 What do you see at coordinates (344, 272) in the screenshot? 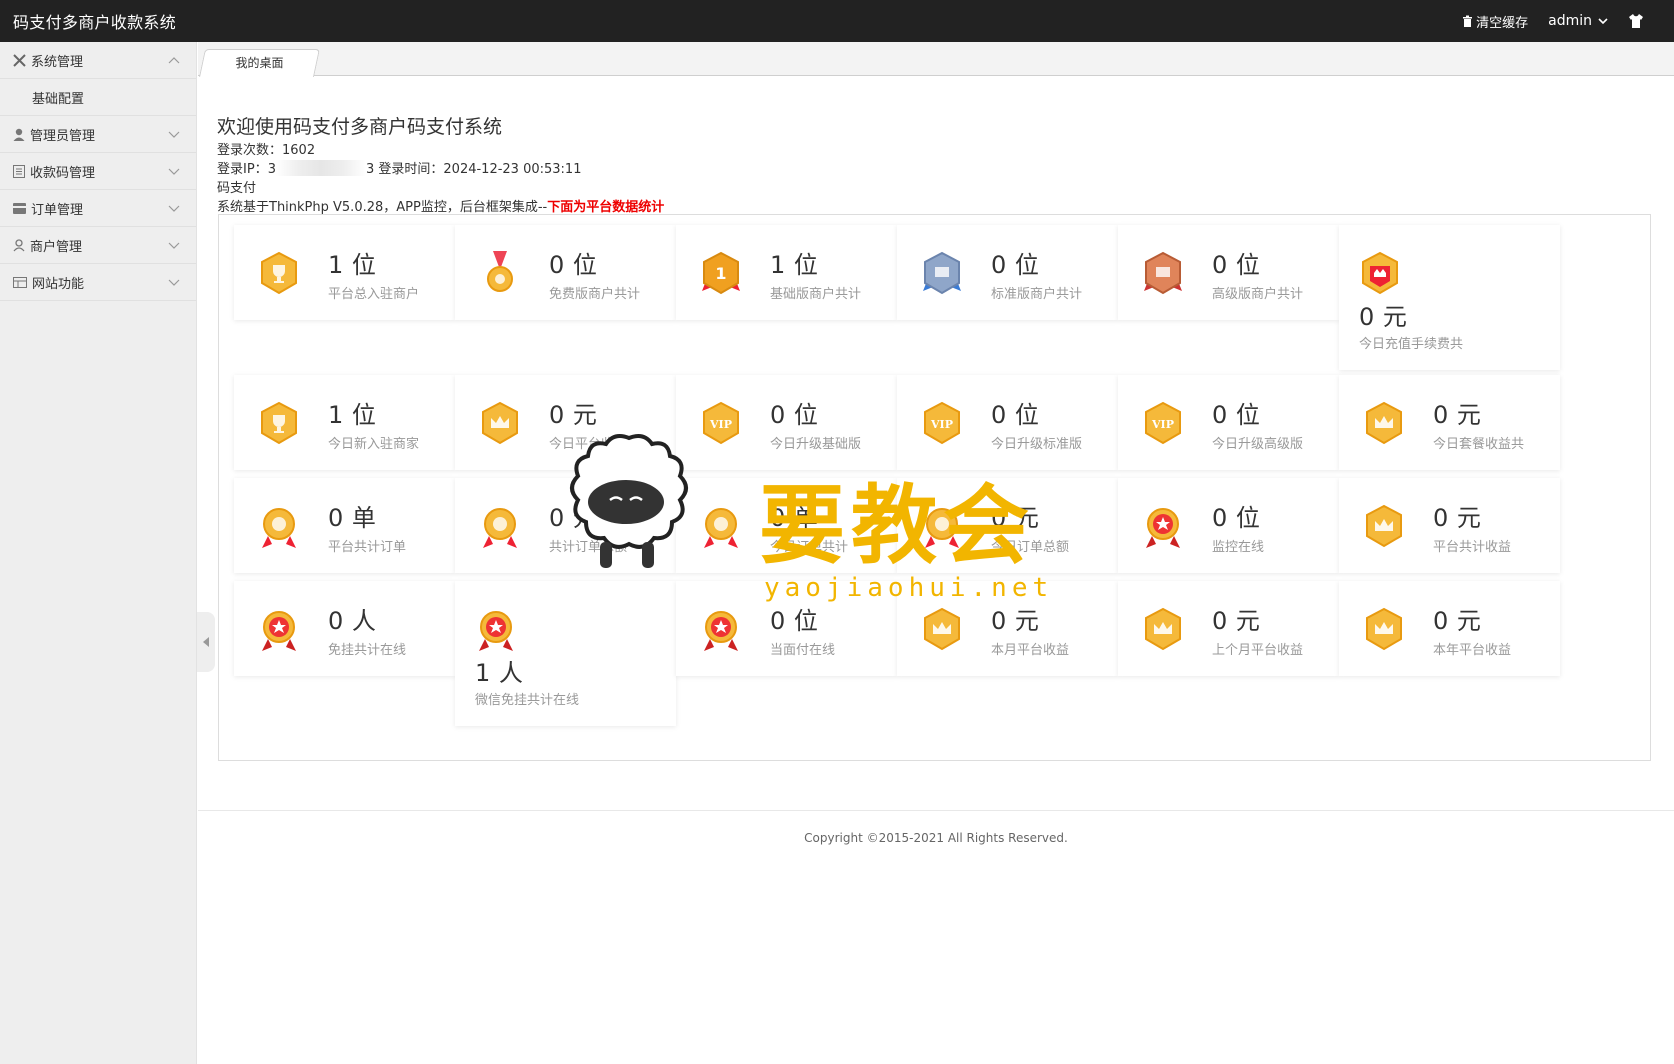
I see `stat-card: 1 位平台总入驻商户` at bounding box center [344, 272].